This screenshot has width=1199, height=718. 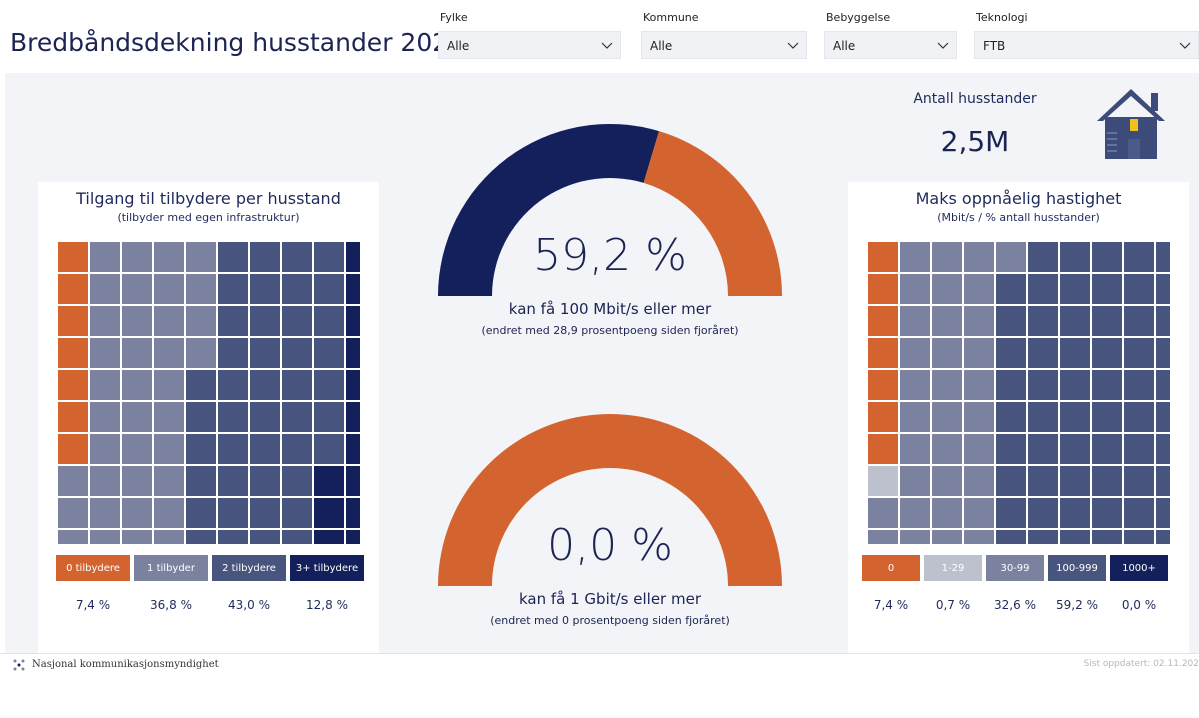 What do you see at coordinates (1141, 664) in the screenshot?
I see `footer-last-updated: Sist oppdatert: 02.11.202` at bounding box center [1141, 664].